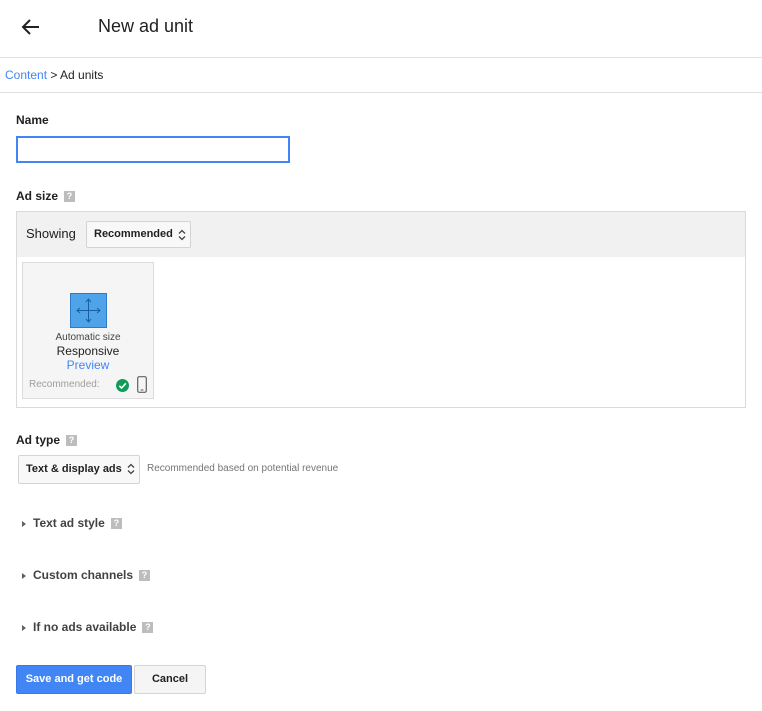 The height and width of the screenshot is (711, 762). What do you see at coordinates (122, 385) in the screenshot?
I see `check-circle-icon` at bounding box center [122, 385].